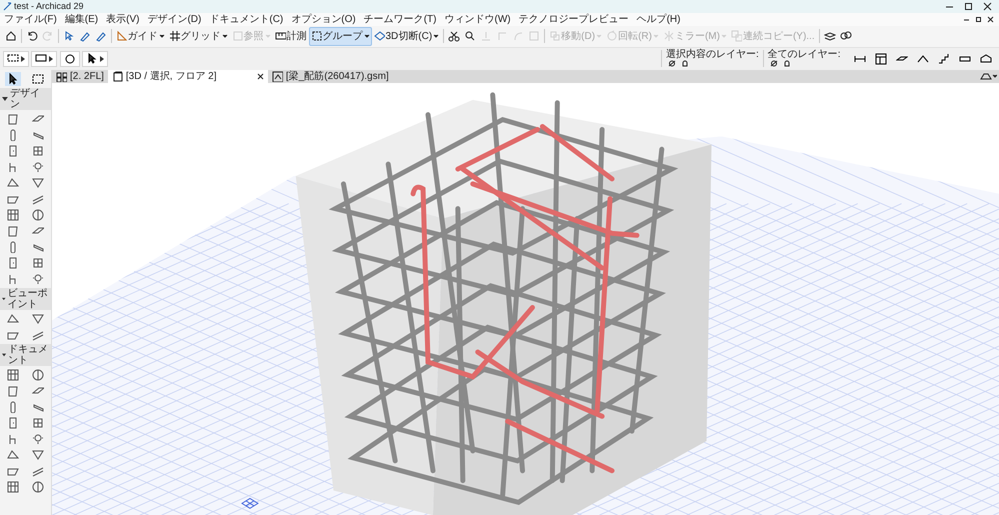 This screenshot has width=999, height=515. What do you see at coordinates (554, 36) in the screenshot?
I see `move-icon` at bounding box center [554, 36].